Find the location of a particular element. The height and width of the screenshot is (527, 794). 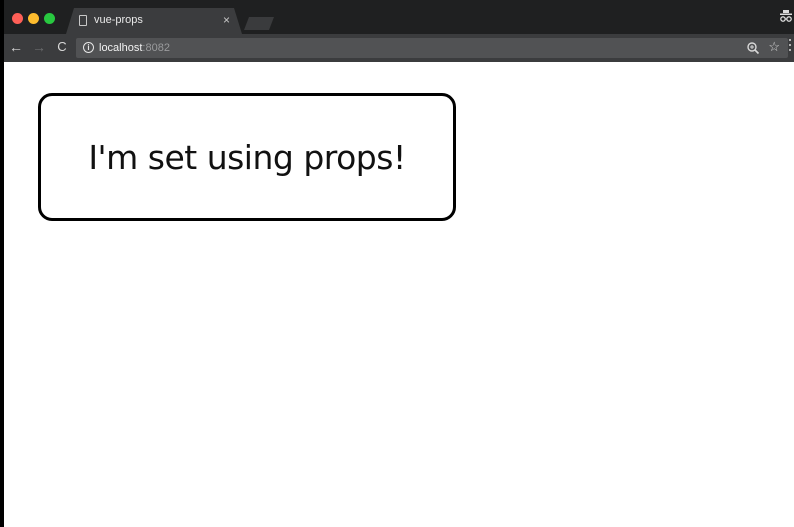

message-text: I'm set using props! is located at coordinates (247, 157).